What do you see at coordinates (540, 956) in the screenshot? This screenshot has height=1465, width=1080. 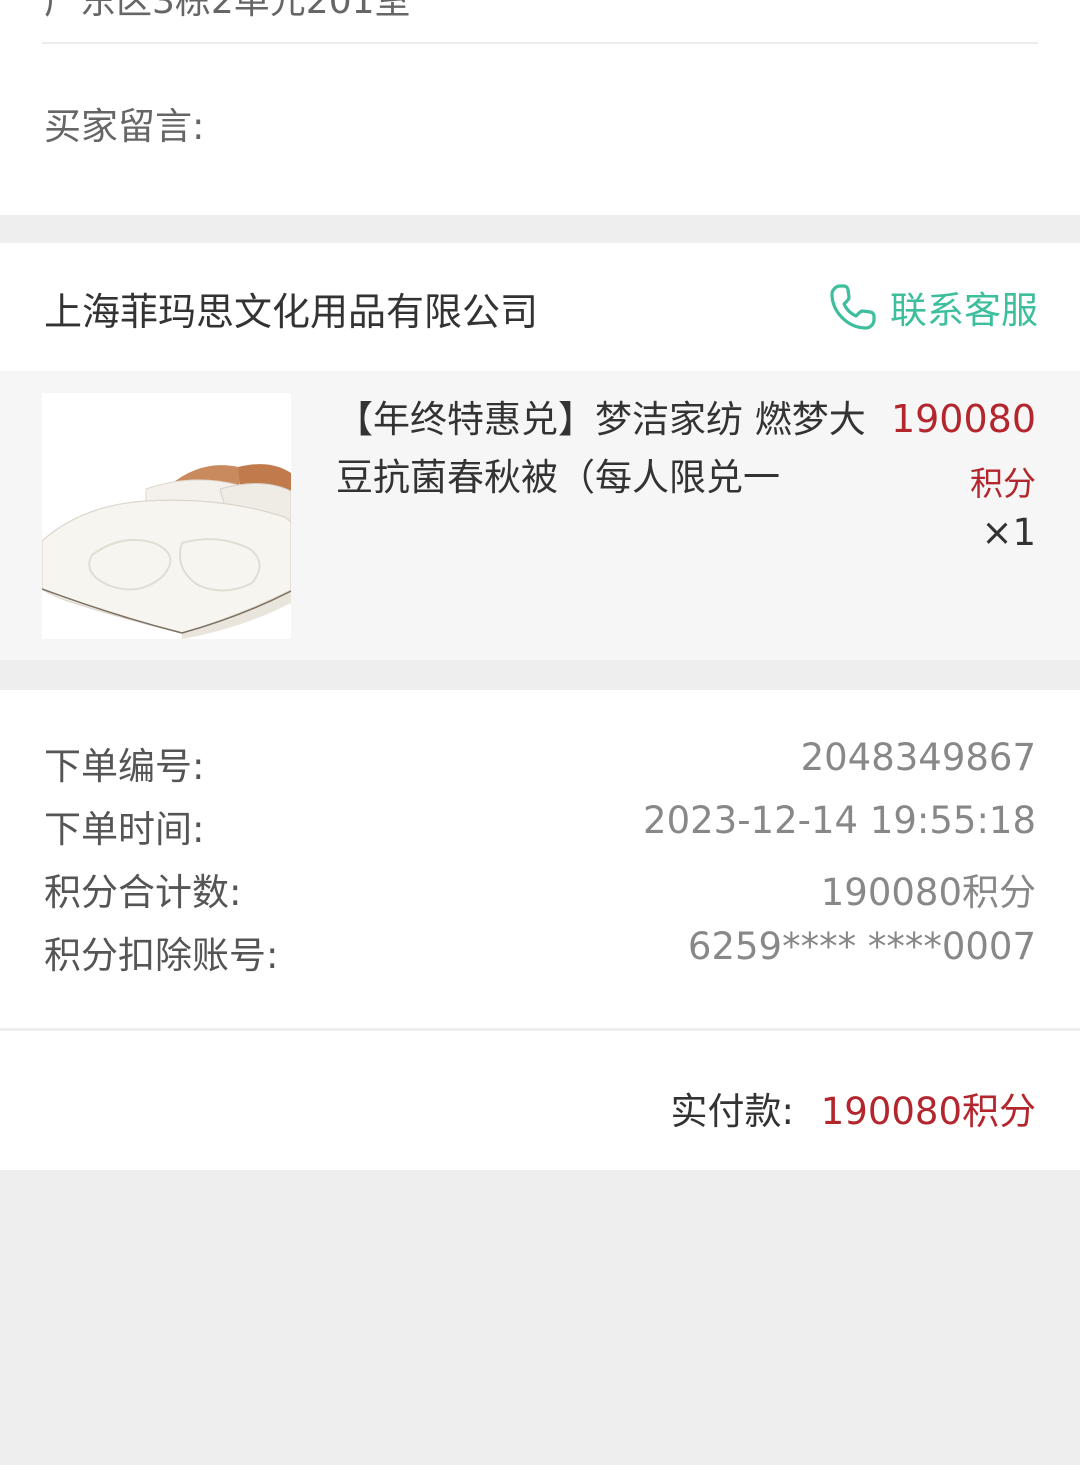 I see `points-account-row: 积分扣除账号: 6259**** ****0007` at bounding box center [540, 956].